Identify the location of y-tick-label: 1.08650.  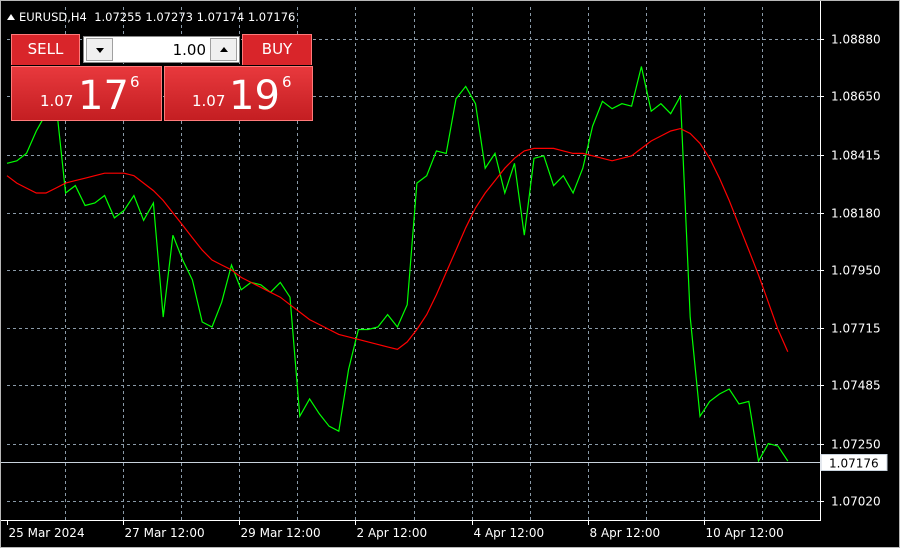
(856, 97).